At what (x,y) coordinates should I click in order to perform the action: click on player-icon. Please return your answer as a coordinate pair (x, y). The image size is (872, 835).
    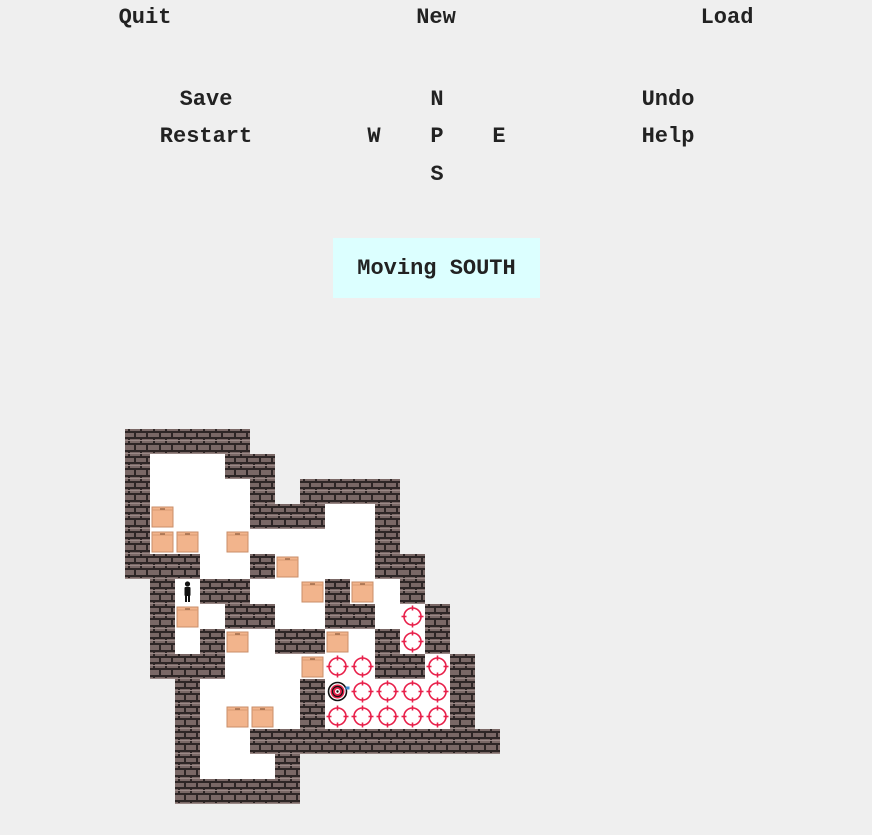
    Looking at the image, I should click on (187, 591).